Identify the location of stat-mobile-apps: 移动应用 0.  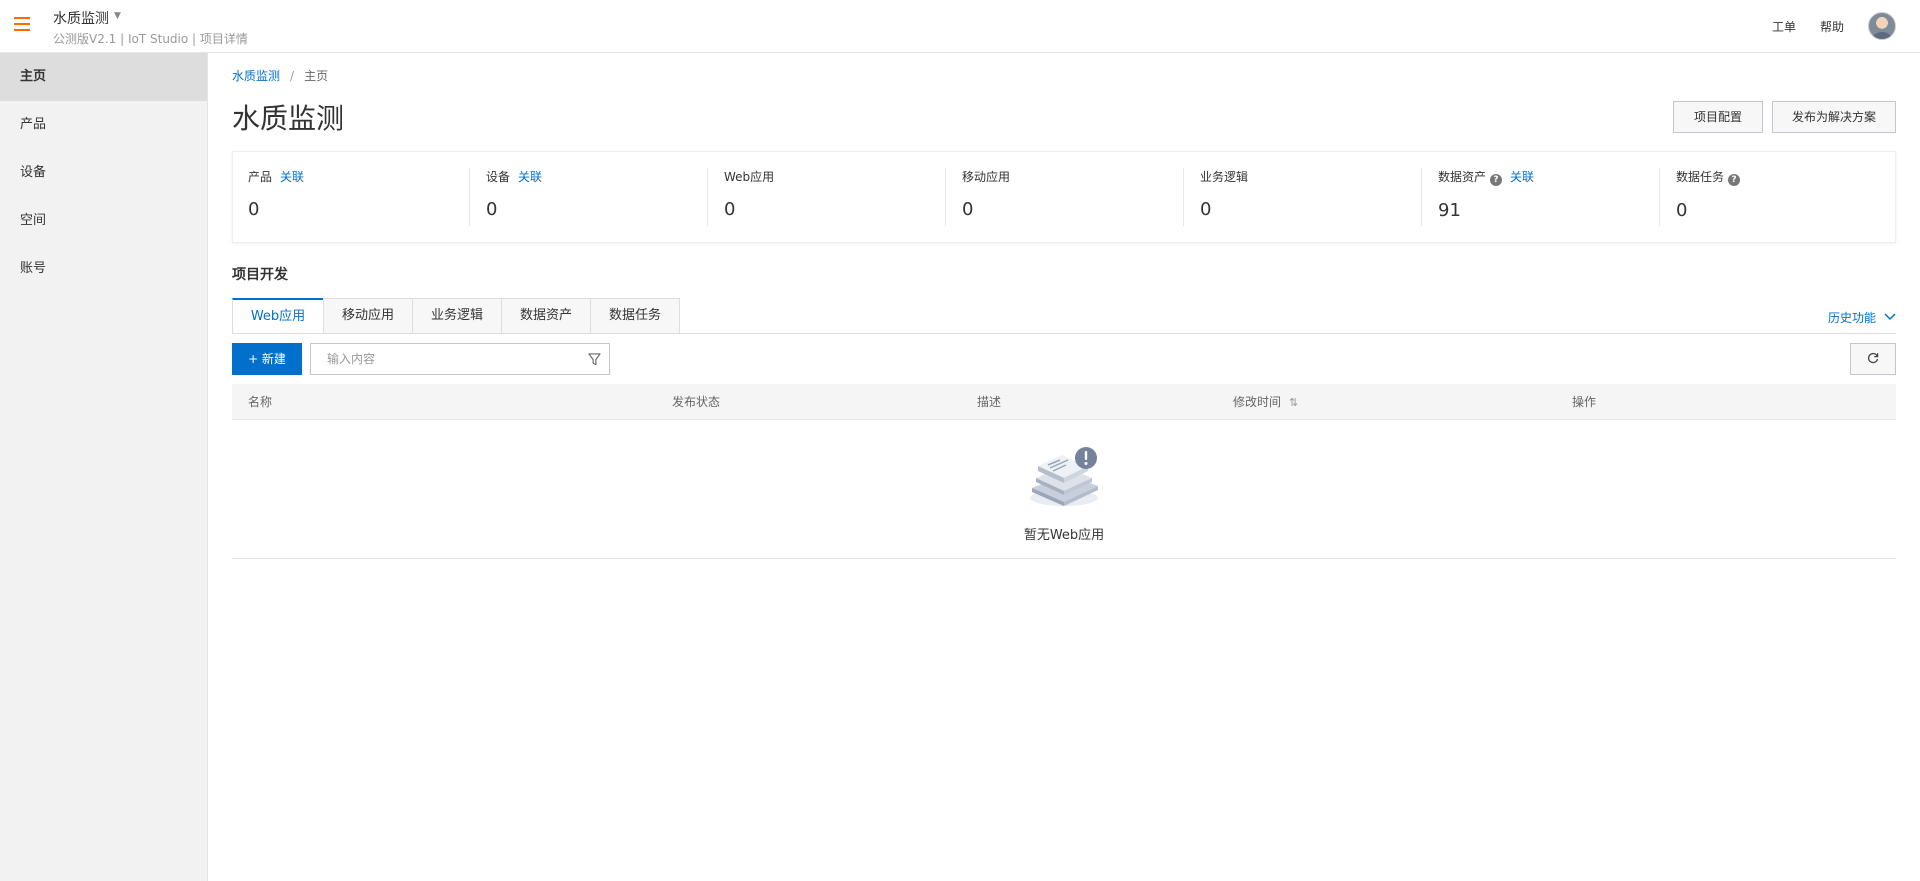
(986, 198).